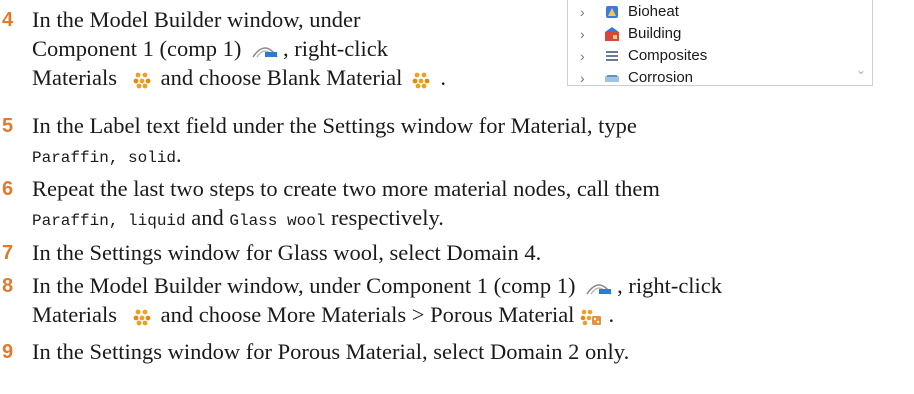  Describe the element at coordinates (196, 19) in the screenshot. I see `step-text: In the Model Builder window, under` at that location.